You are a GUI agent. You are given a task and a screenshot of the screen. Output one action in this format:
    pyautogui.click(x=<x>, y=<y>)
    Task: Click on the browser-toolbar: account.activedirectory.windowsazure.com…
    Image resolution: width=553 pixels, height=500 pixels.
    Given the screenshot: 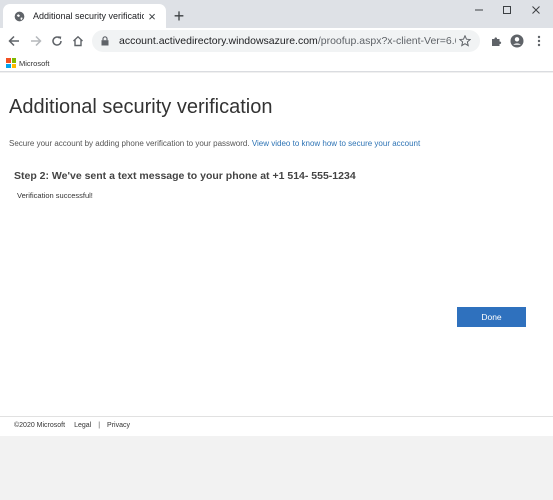 What is the action you would take?
    pyautogui.click(x=276, y=41)
    